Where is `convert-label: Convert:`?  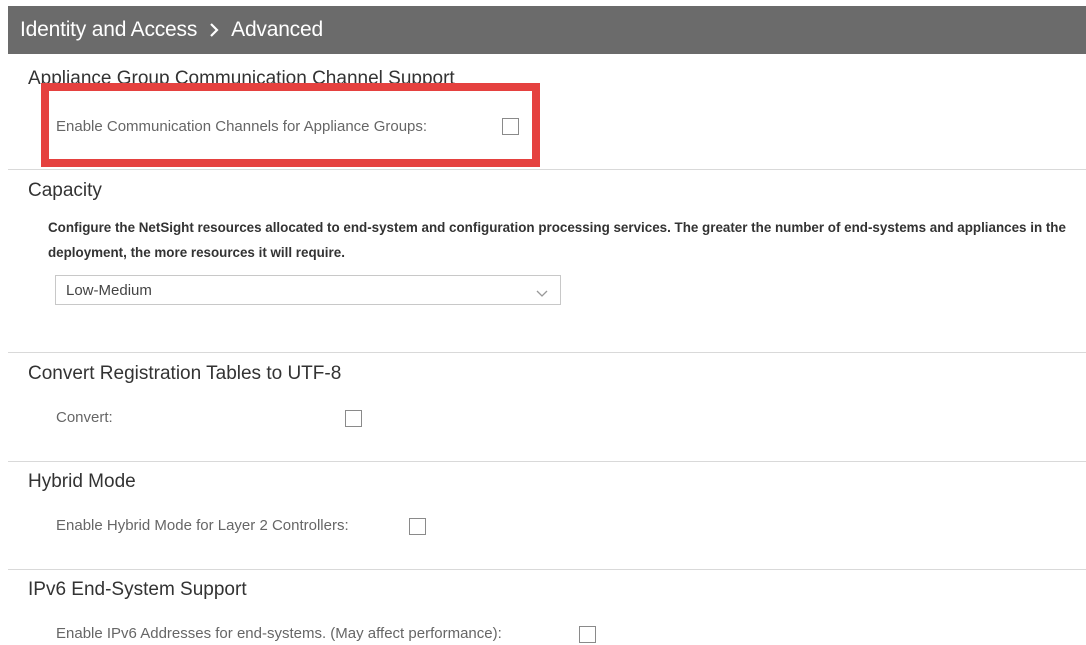 convert-label: Convert: is located at coordinates (84, 417).